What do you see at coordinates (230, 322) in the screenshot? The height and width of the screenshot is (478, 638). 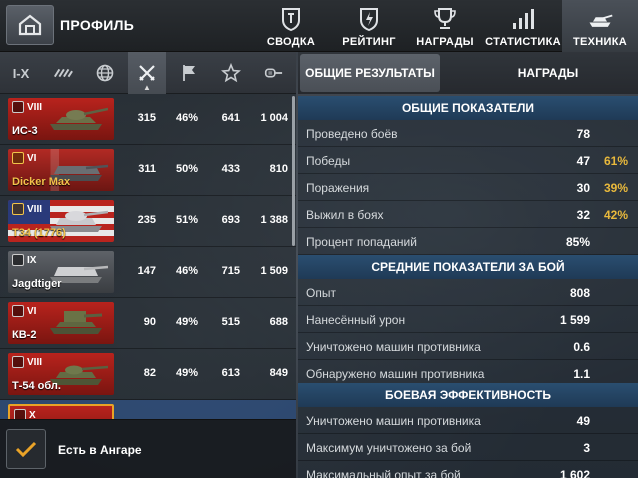 I see `vehicle-avg-damage: 515` at bounding box center [230, 322].